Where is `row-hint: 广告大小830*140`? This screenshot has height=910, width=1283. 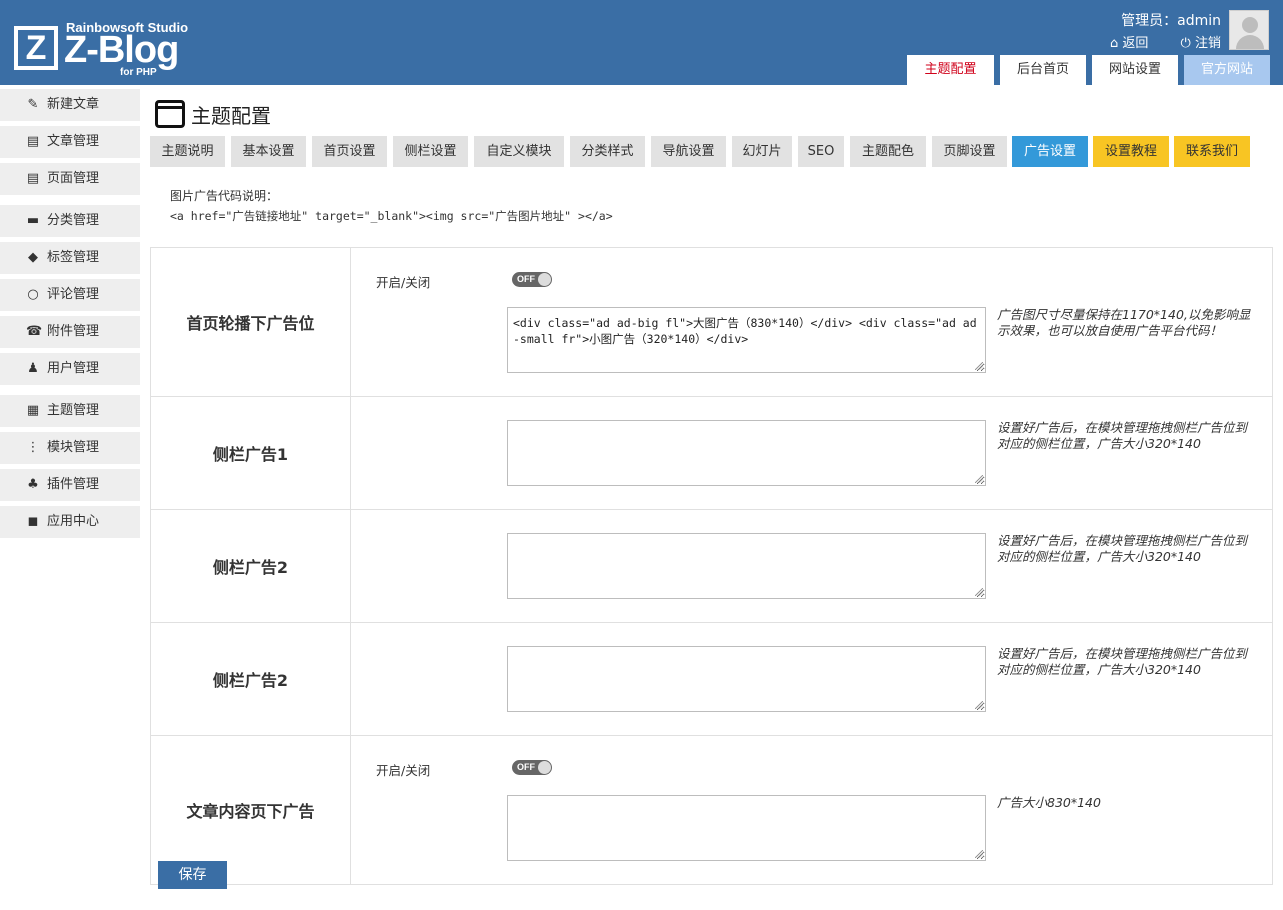
row-hint: 广告大小830*140 is located at coordinates (1049, 802).